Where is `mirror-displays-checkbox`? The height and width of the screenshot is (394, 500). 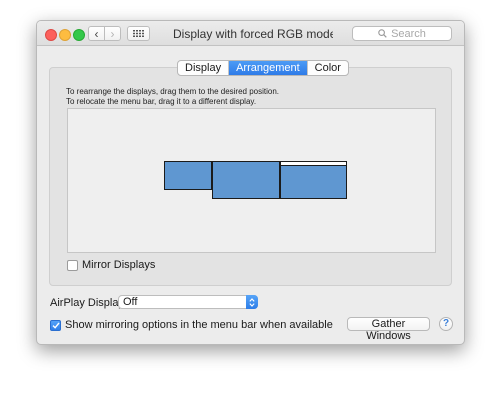 mirror-displays-checkbox is located at coordinates (72, 265).